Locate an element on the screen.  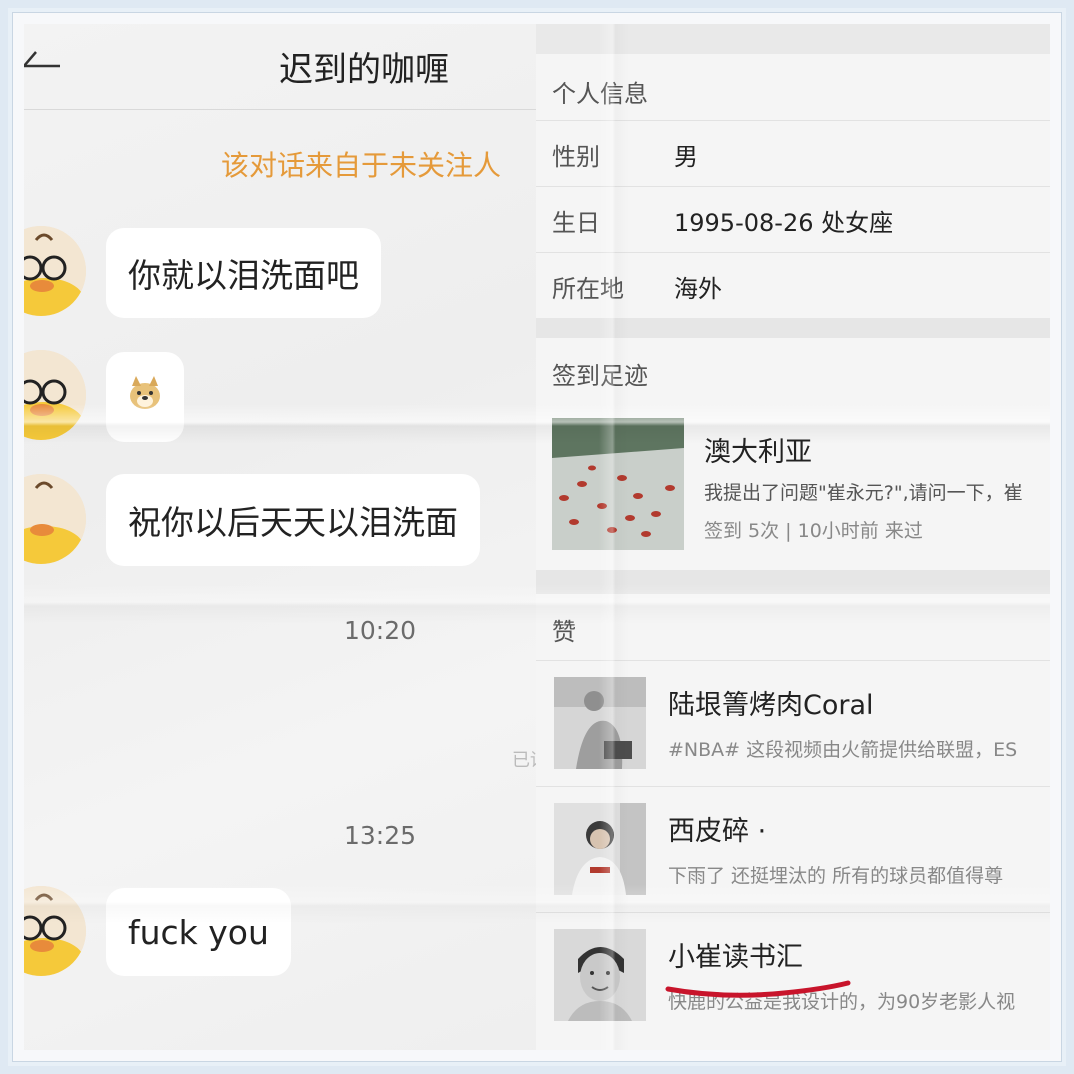
message-bubble: 祝你以后天天以泪洗面 is located at coordinates (293, 520).